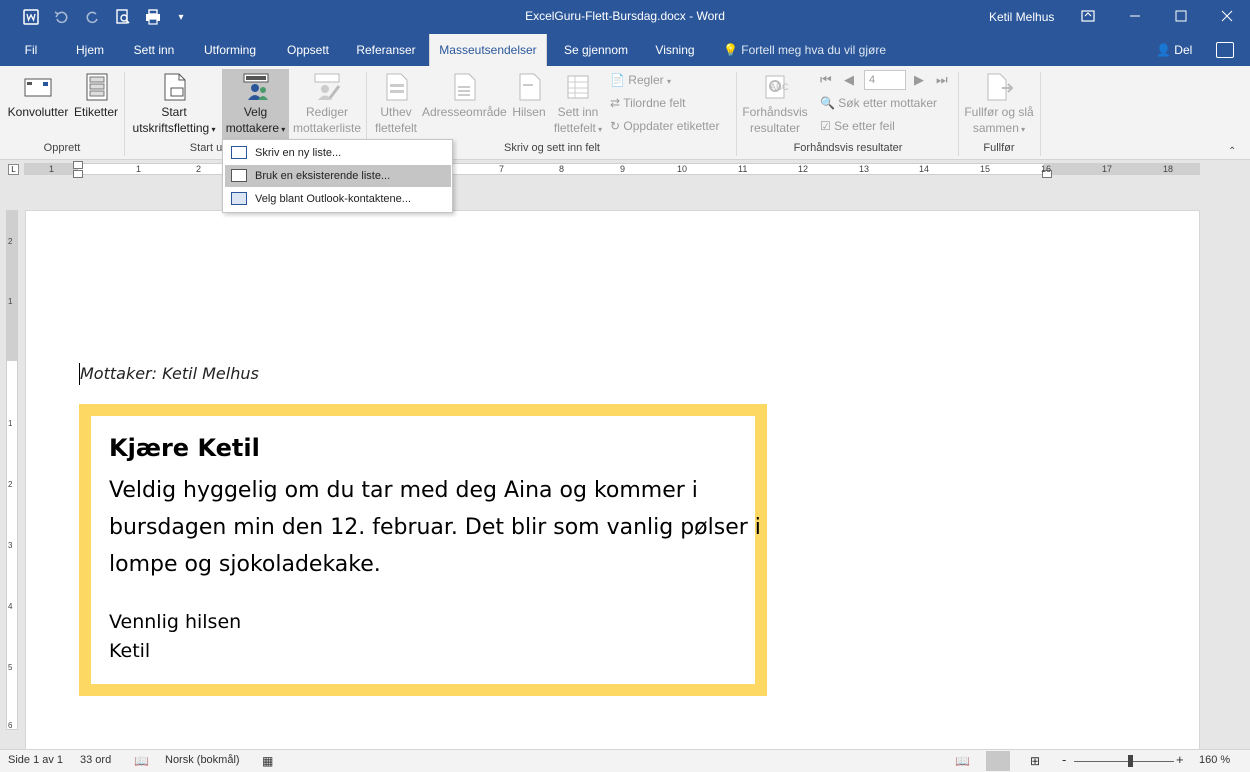 Image resolution: width=1250 pixels, height=772 pixels. Describe the element at coordinates (814, 50) in the screenshot. I see `tell-me-text: Fortell meg hva du vil gjøre` at that location.